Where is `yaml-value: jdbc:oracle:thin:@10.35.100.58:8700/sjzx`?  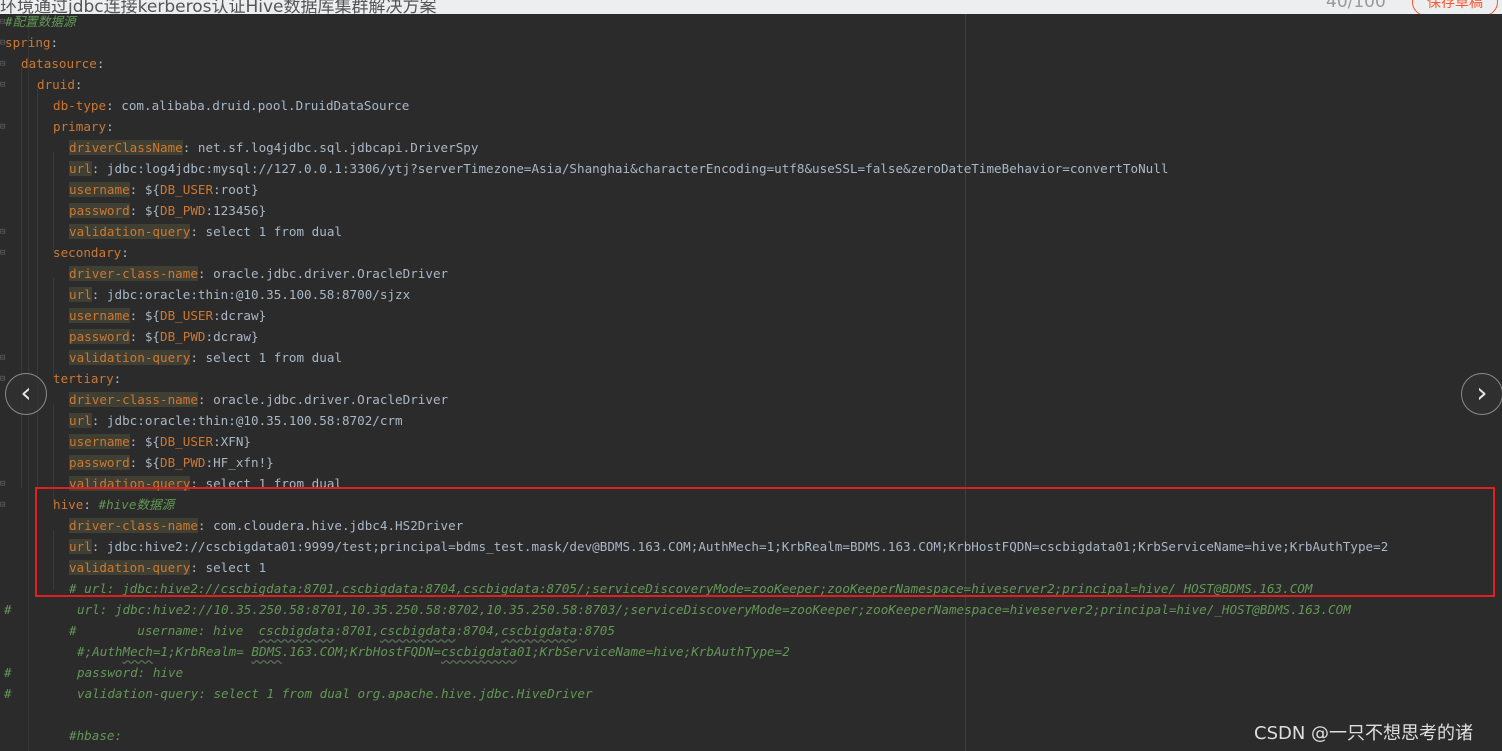
yaml-value: jdbc:oracle:thin:@10.35.100.58:8700/sjzx is located at coordinates (258, 294).